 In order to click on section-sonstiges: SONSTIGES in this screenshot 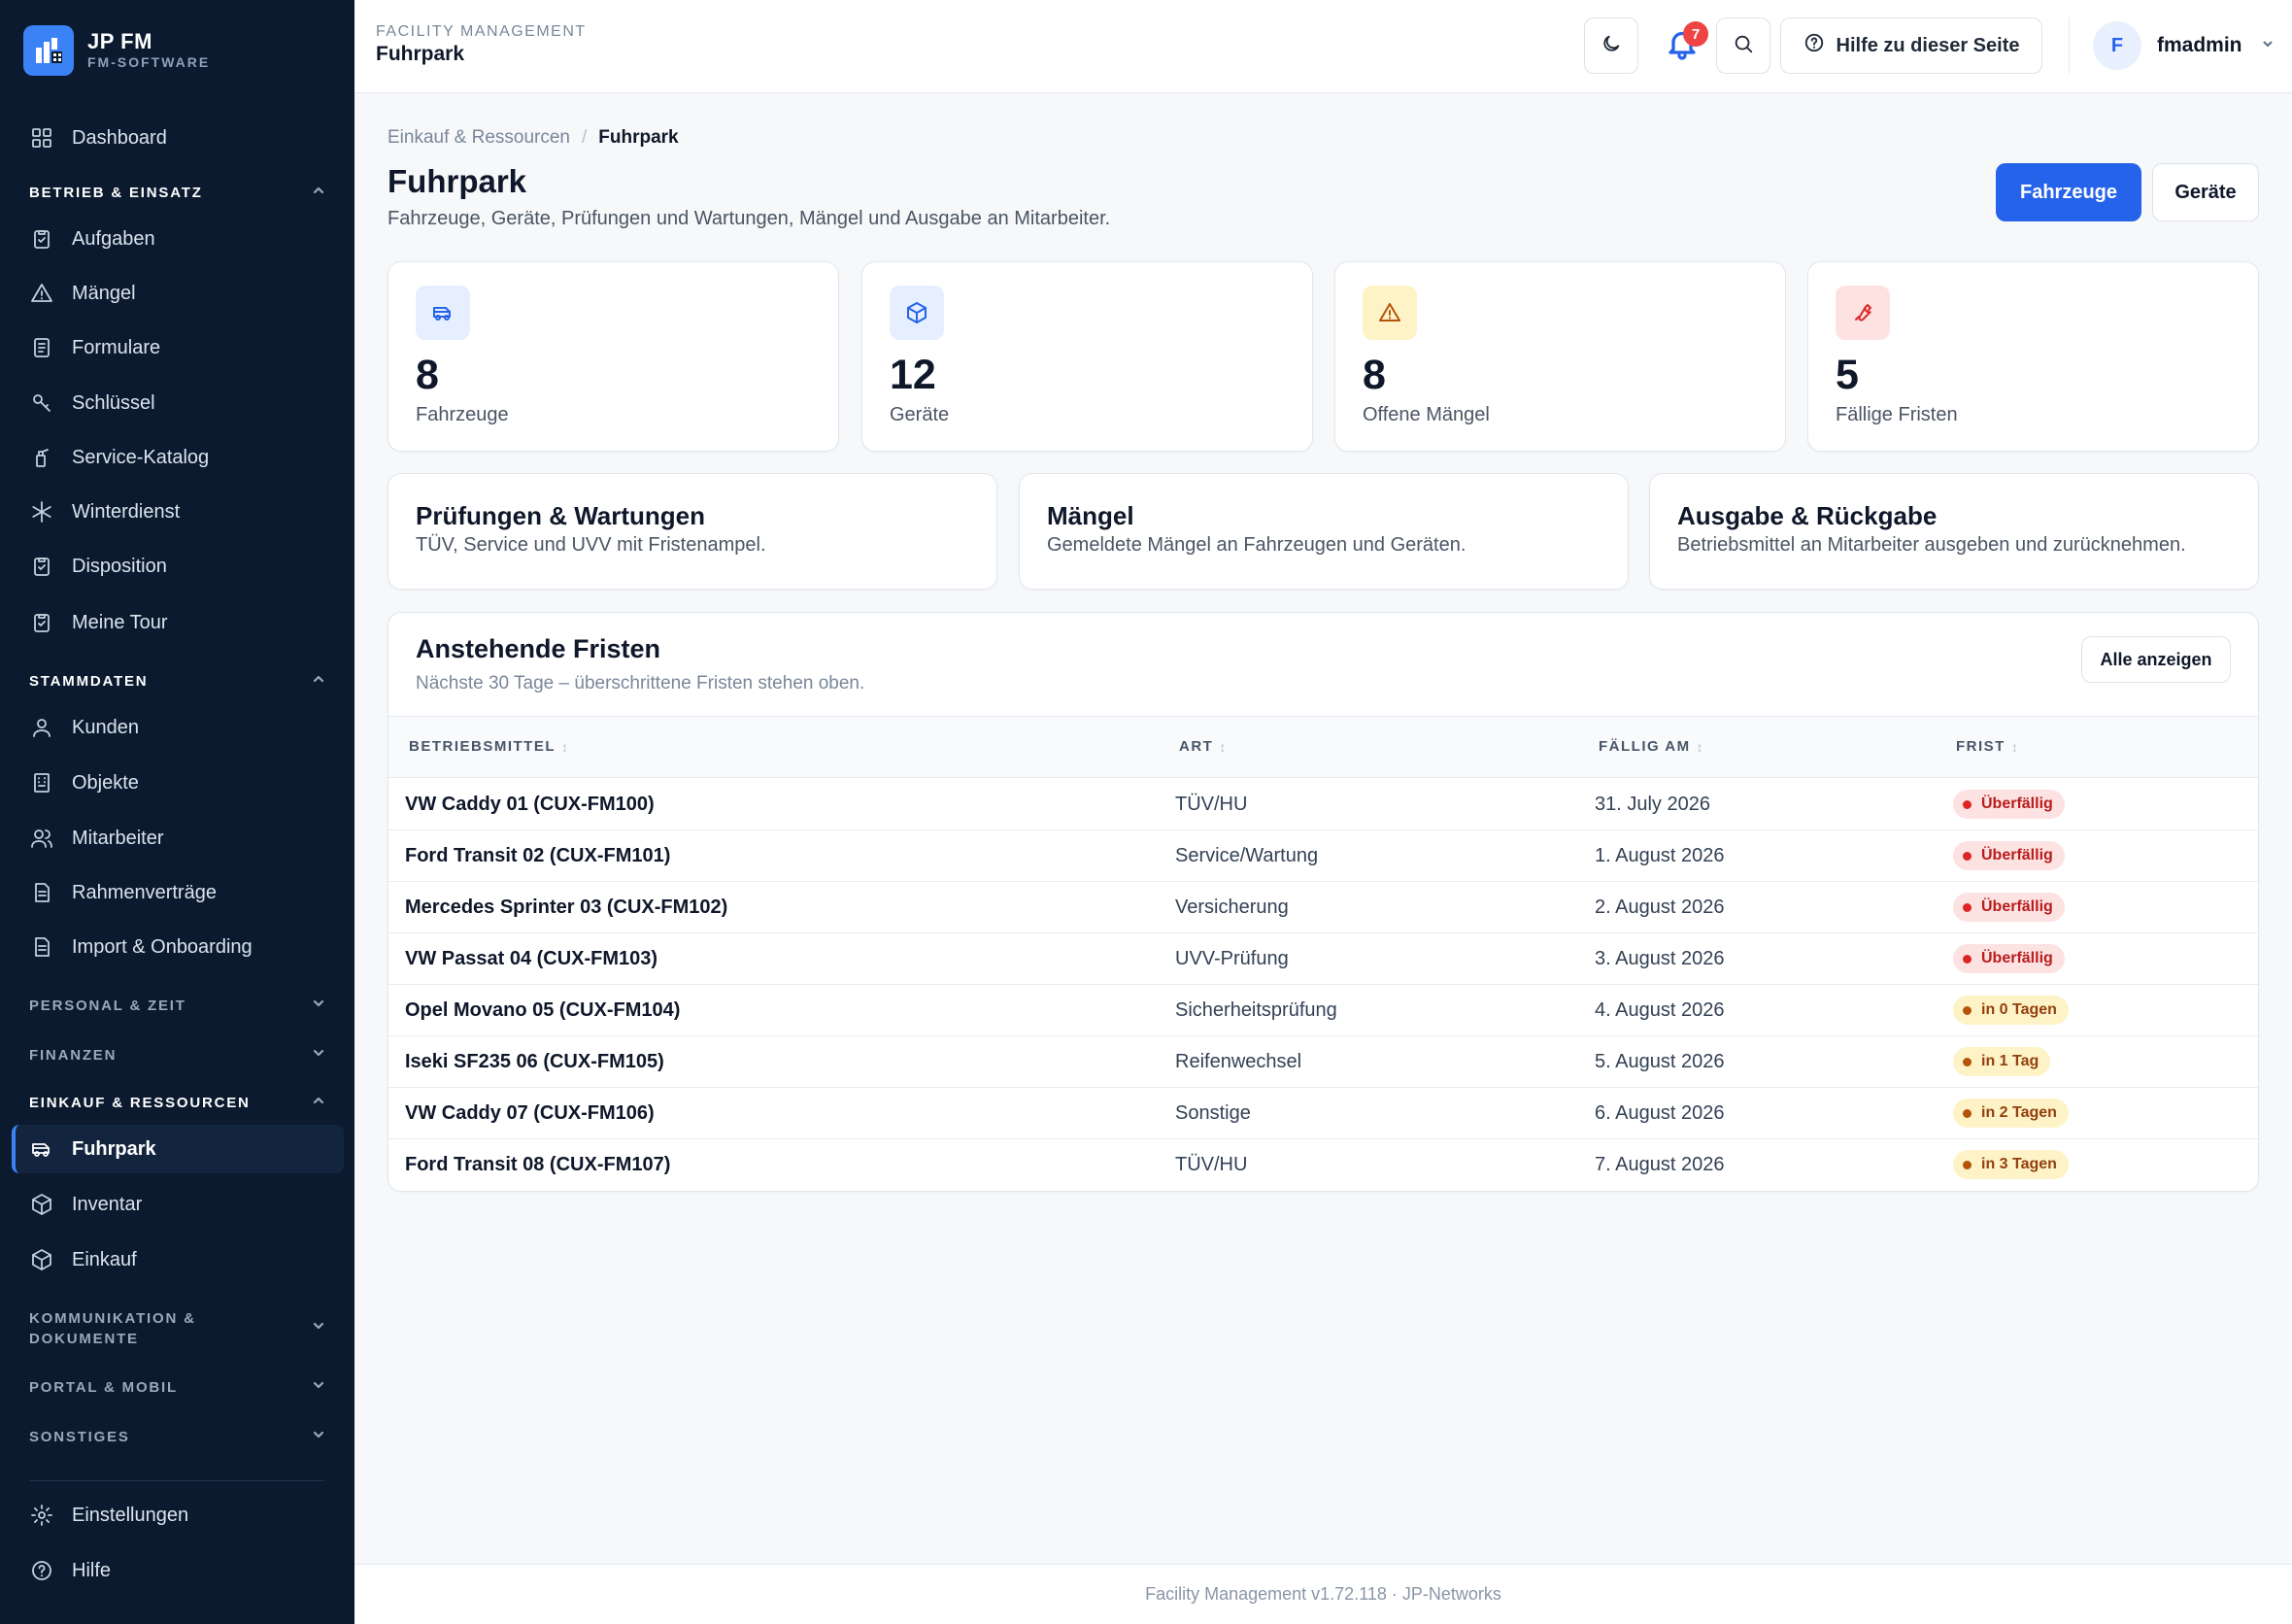, I will do `click(177, 1436)`.